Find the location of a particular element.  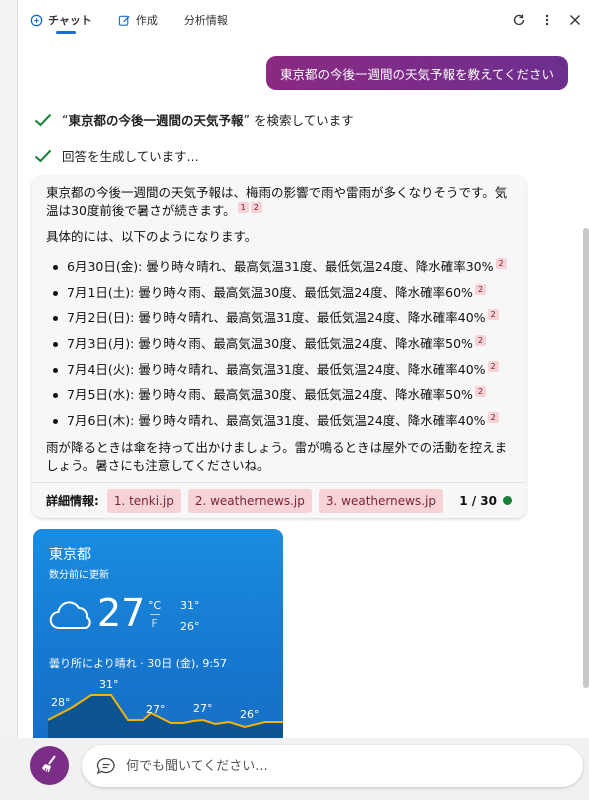

tab-insights-label: 分析情報 is located at coordinates (205, 20).